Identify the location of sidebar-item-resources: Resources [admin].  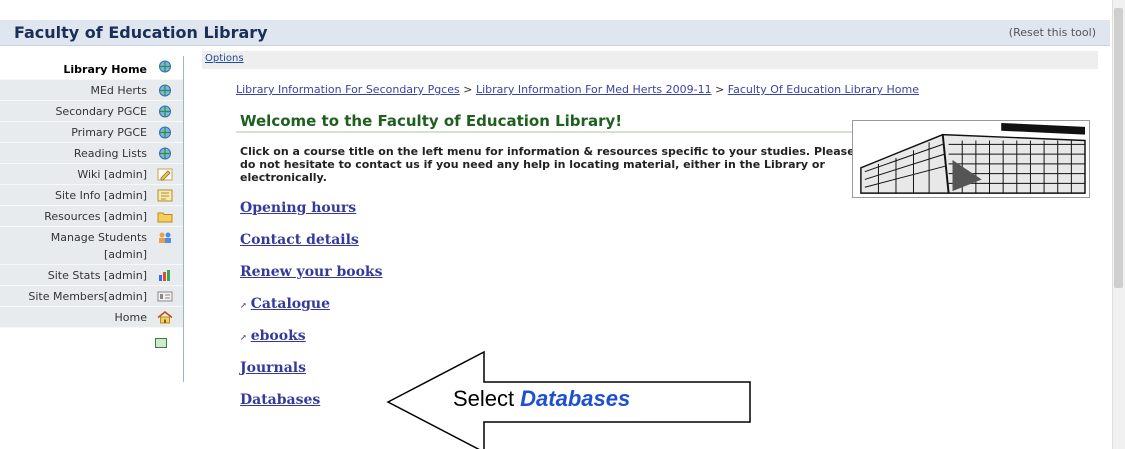
(91, 216).